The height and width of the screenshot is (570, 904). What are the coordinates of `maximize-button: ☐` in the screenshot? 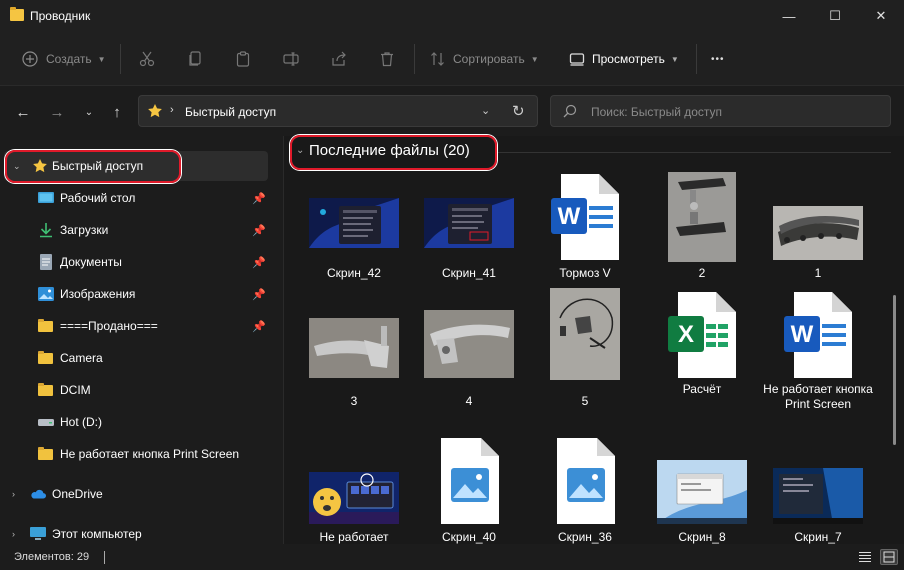 It's located at (835, 16).